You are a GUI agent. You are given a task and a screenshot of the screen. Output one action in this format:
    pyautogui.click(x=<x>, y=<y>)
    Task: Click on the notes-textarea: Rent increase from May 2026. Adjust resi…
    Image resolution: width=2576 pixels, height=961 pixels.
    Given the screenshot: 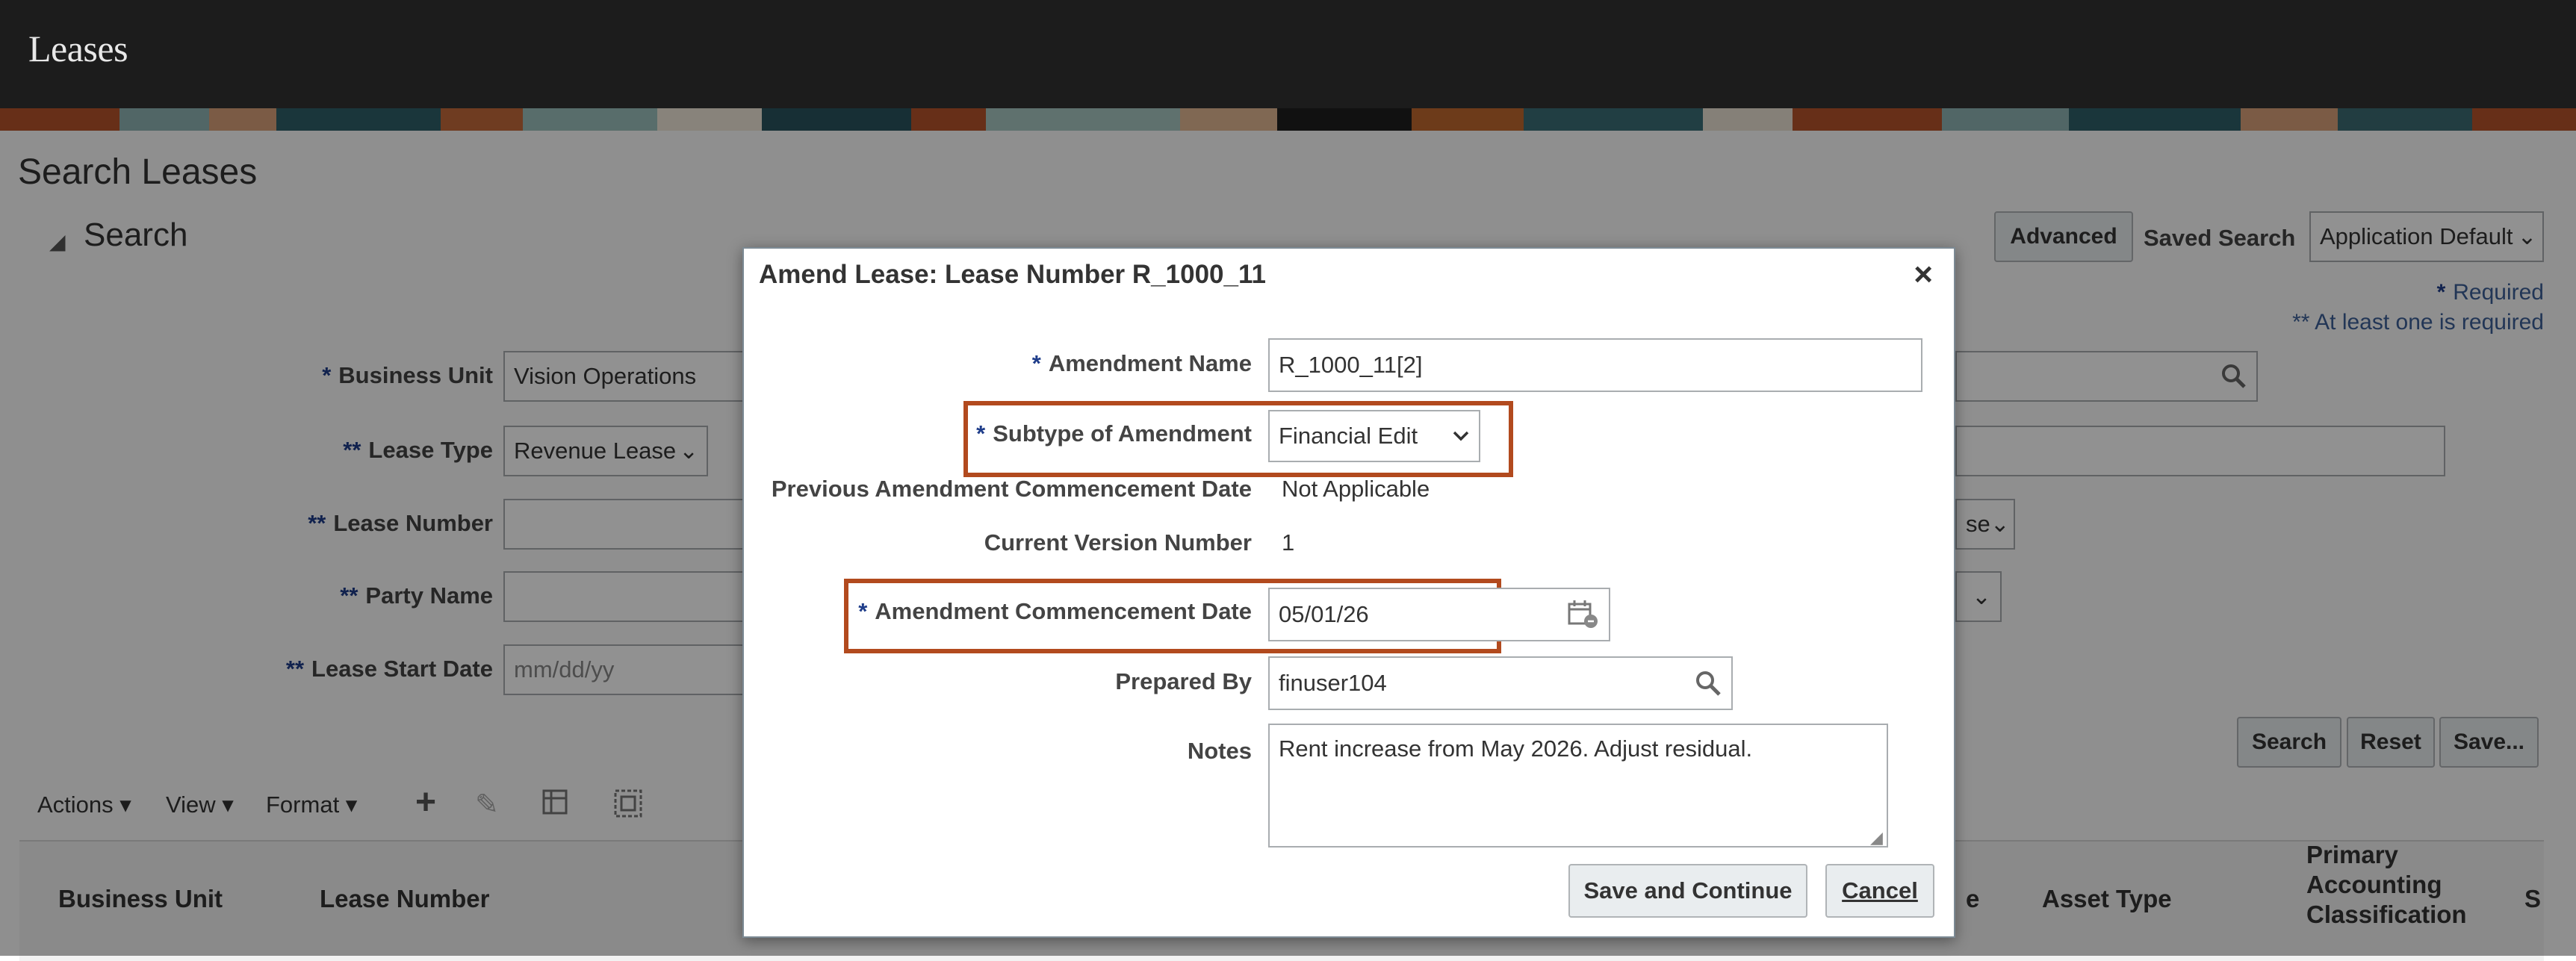 What is the action you would take?
    pyautogui.click(x=1578, y=786)
    